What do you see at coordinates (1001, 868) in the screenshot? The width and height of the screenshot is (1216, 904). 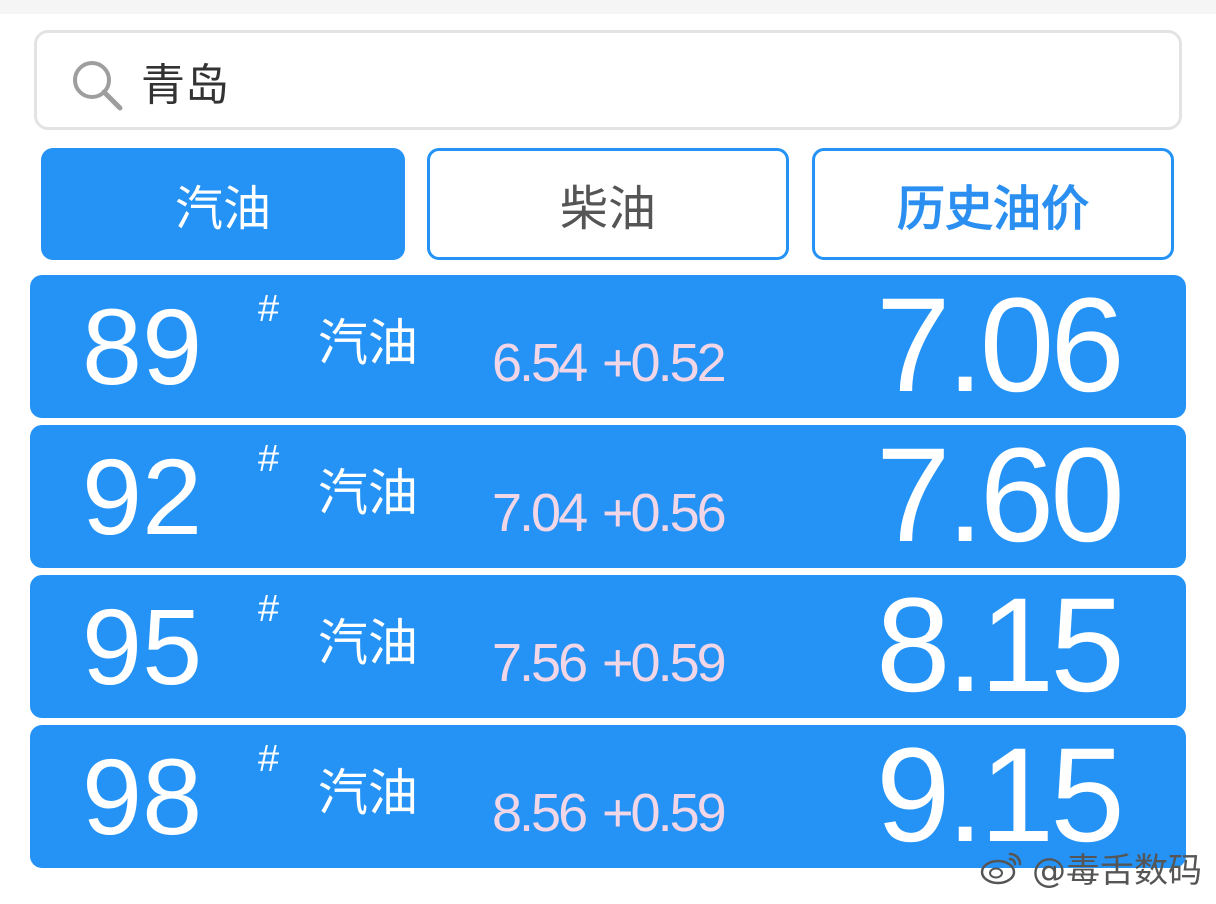 I see `weibo-logo-icon` at bounding box center [1001, 868].